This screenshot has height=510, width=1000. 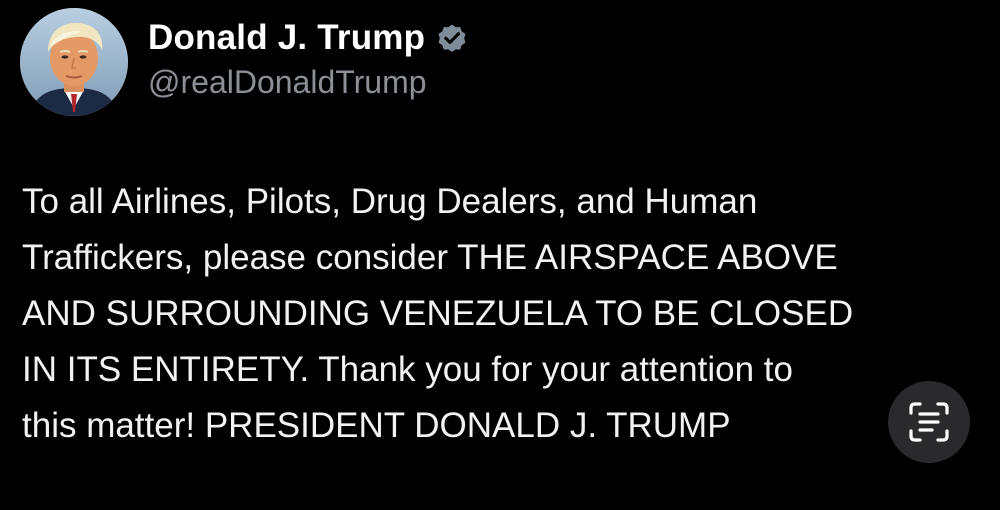 I want to click on live-text-button, so click(x=929, y=422).